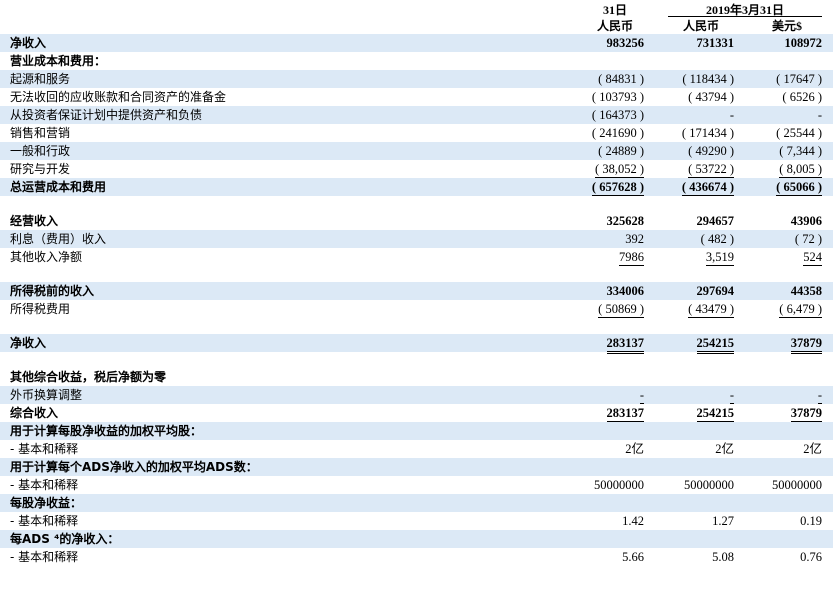 Image resolution: width=833 pixels, height=600 pixels. Describe the element at coordinates (787, 557) in the screenshot. I see `value-cell: 0.76` at that location.